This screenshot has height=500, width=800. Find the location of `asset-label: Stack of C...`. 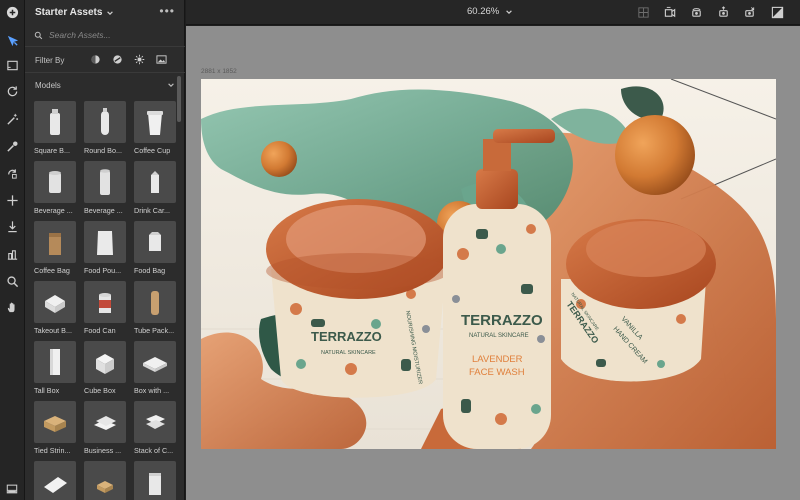

asset-label: Stack of C... is located at coordinates (154, 450).